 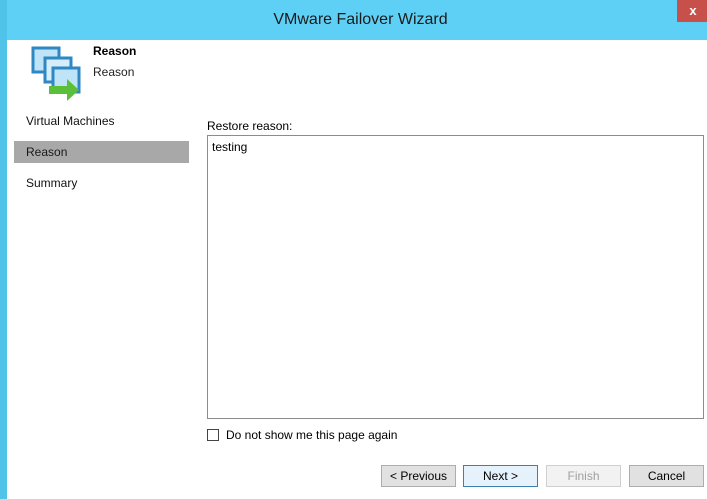 I want to click on title-bar: VMware Failover Wizard x, so click(x=357, y=20).